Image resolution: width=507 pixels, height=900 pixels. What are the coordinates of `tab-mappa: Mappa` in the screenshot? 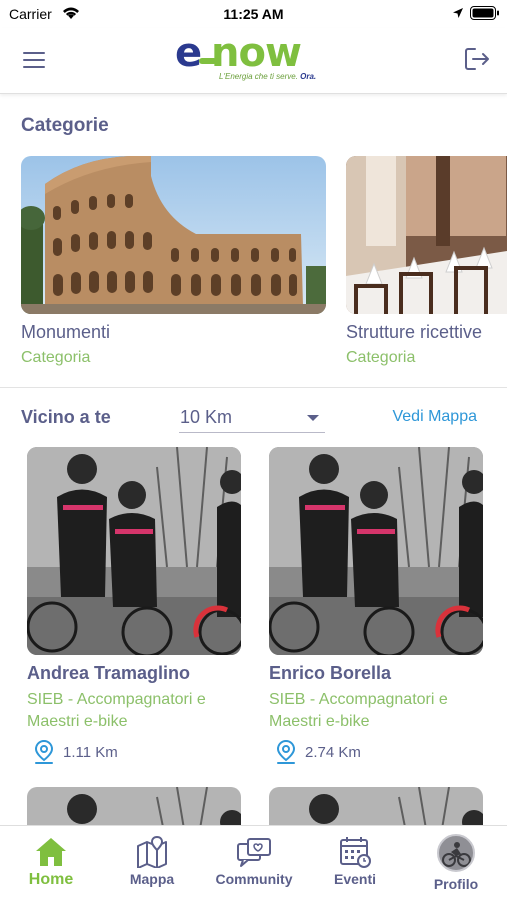 It's located at (152, 863).